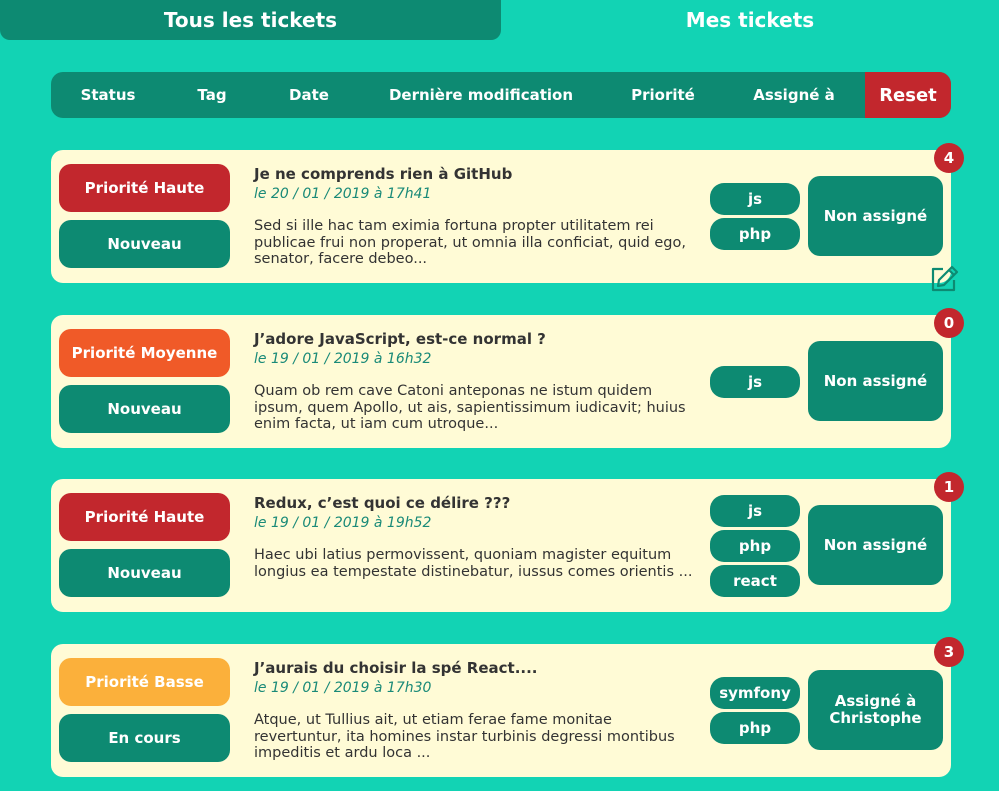  What do you see at coordinates (144, 682) in the screenshot?
I see `priority-badge: Priorité Basse` at bounding box center [144, 682].